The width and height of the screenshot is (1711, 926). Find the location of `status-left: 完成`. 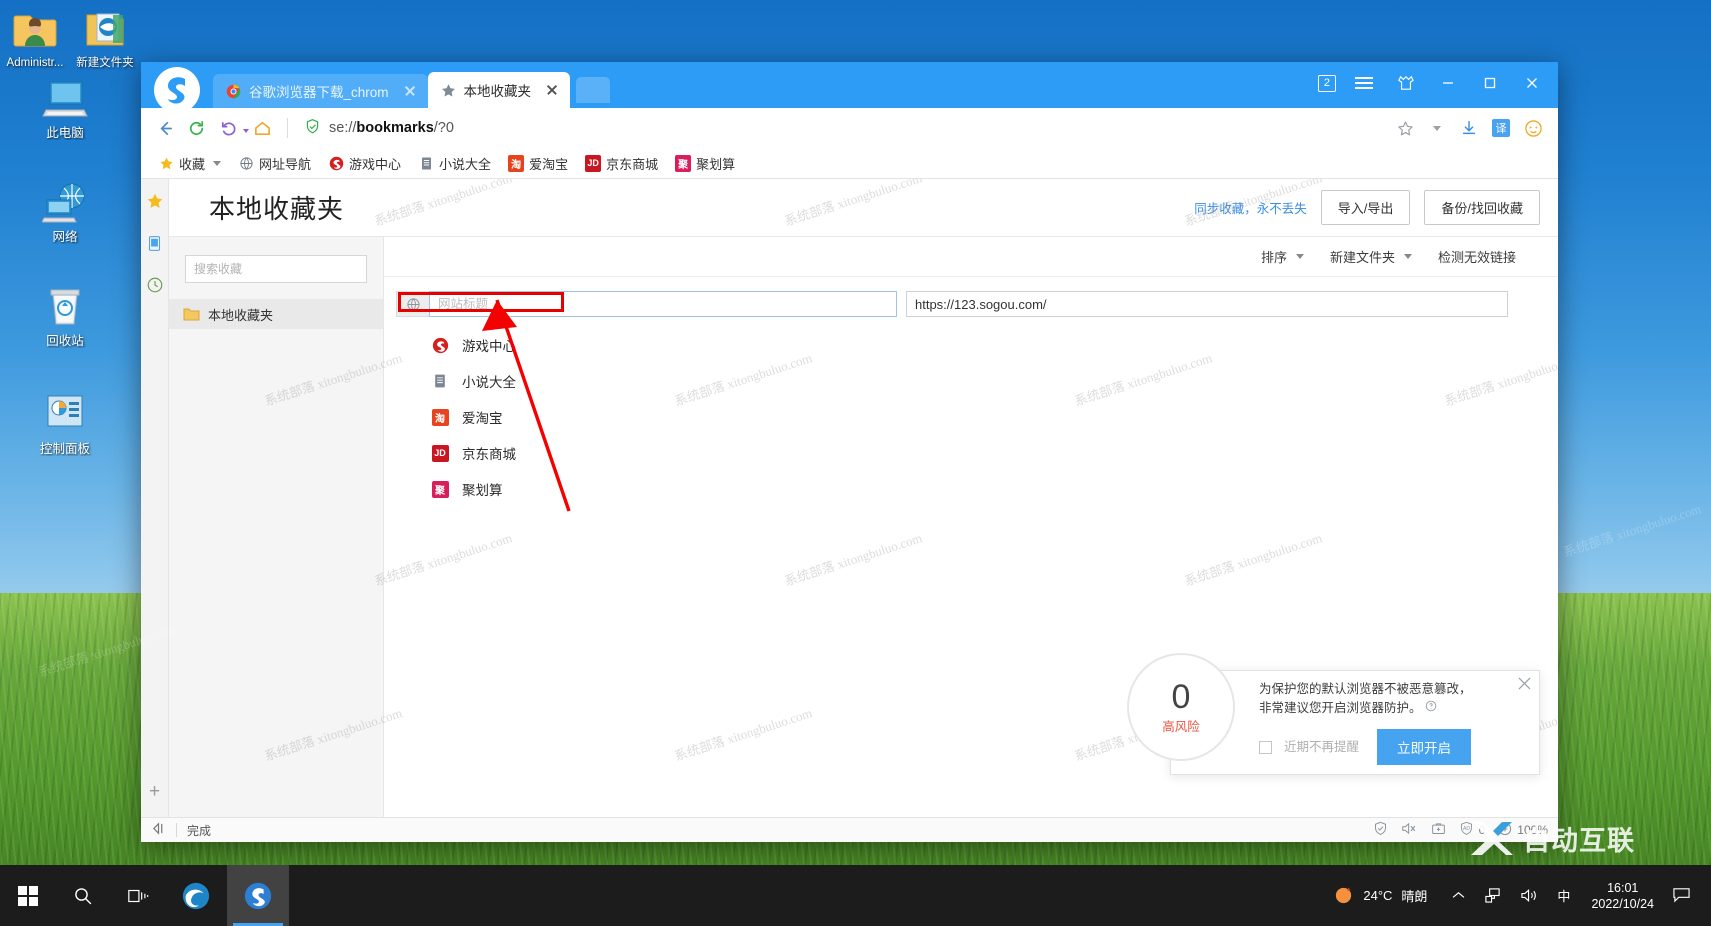

status-left: 完成 is located at coordinates (181, 830).